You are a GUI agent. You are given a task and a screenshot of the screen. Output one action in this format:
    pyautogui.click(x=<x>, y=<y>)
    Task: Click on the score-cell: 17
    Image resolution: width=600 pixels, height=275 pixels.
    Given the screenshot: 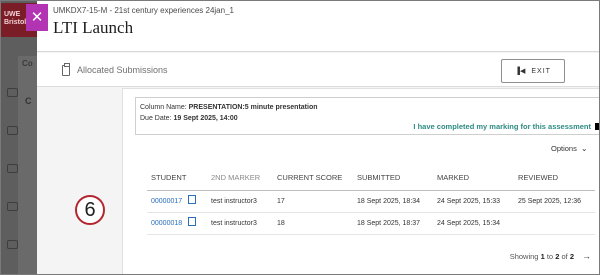 What is the action you would take?
    pyautogui.click(x=313, y=201)
    